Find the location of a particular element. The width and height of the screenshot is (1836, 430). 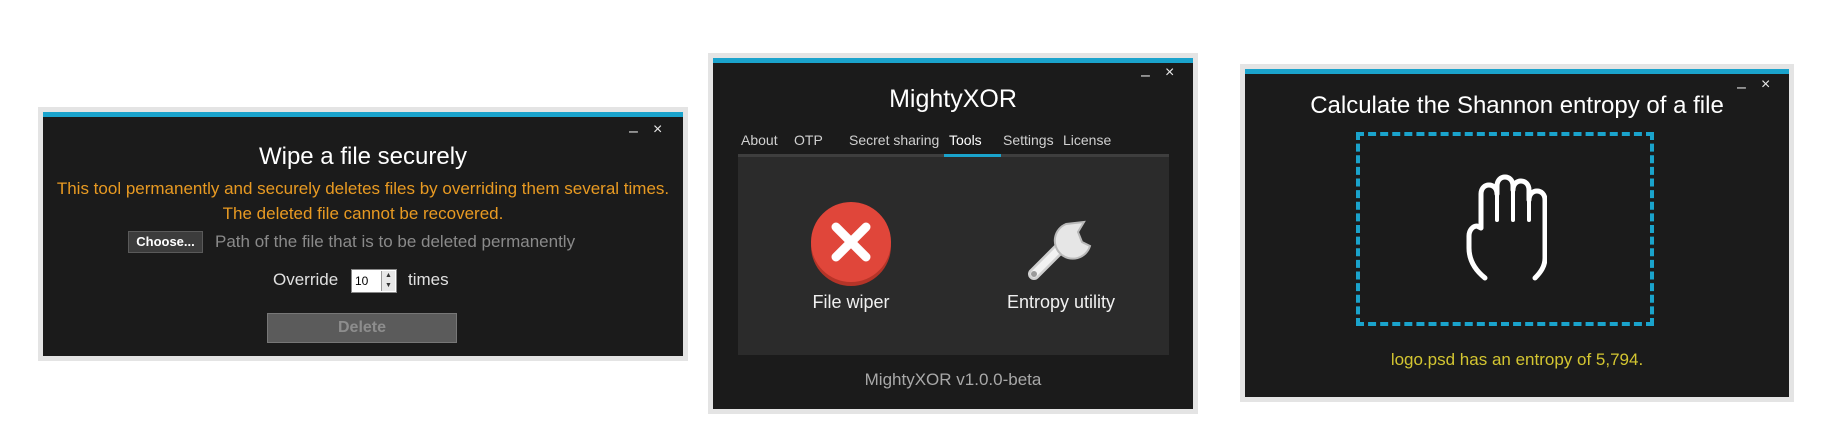

tab-otp: OTP is located at coordinates (808, 140).